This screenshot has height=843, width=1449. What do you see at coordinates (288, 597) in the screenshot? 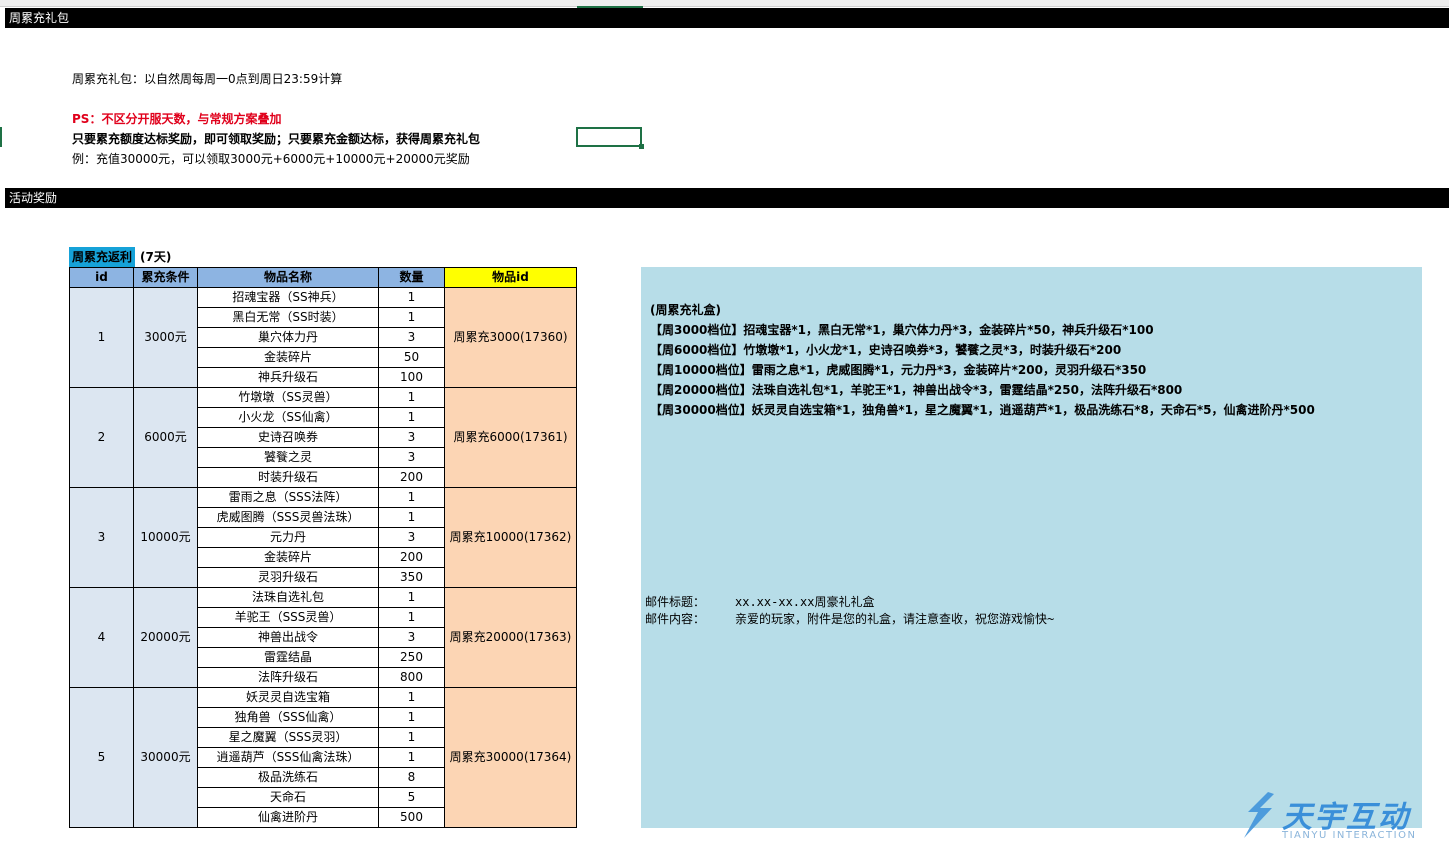
I see `item-name-cell: 法珠自选礼包` at bounding box center [288, 597].